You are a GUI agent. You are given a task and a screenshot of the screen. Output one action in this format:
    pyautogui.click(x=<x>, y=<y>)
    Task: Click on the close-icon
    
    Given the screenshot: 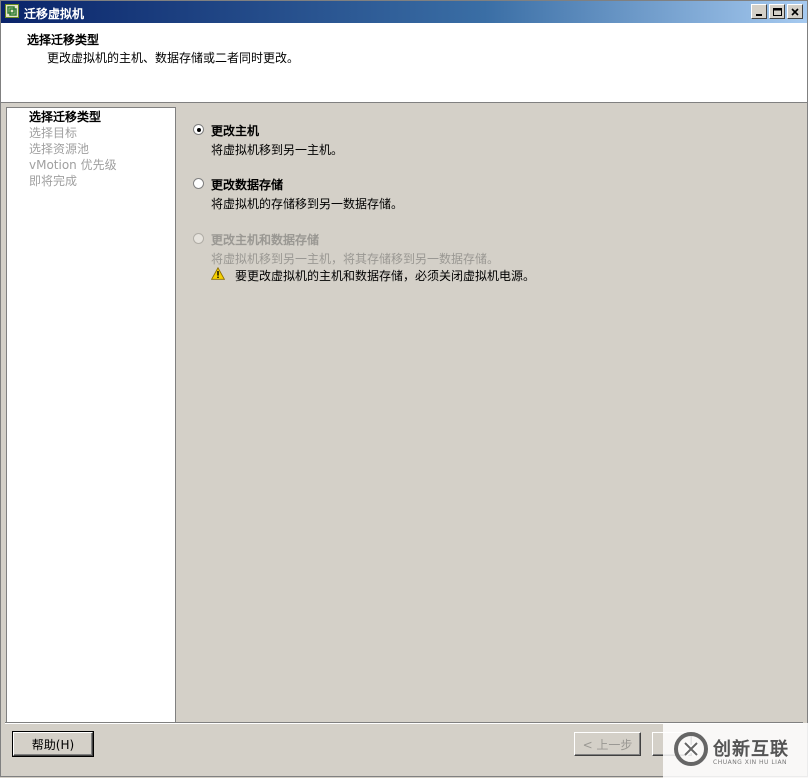 What is the action you would take?
    pyautogui.click(x=795, y=11)
    